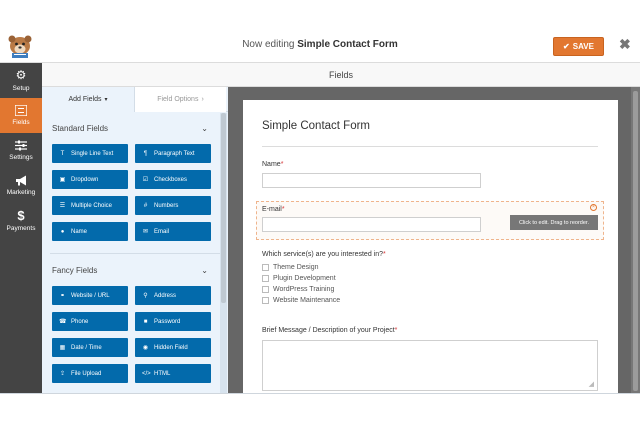 The width and height of the screenshot is (640, 426). I want to click on checkbox-icon: ☑, so click(145, 180).